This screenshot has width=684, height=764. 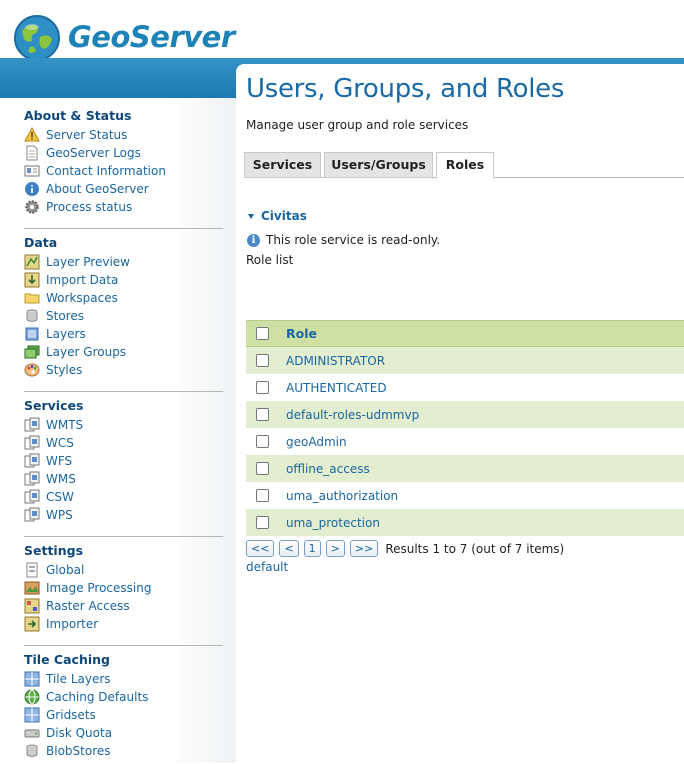 I want to click on sidebar-item-label: Gridsets, so click(x=71, y=715).